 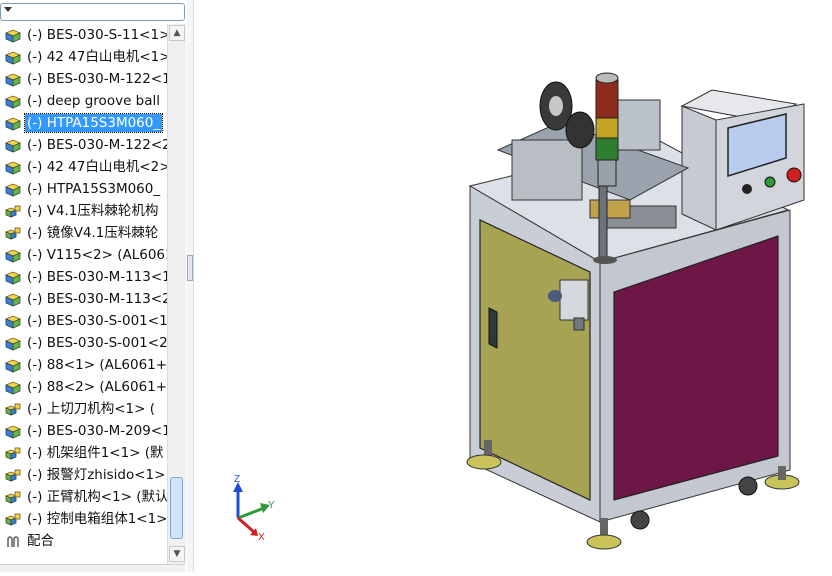 I want to click on collapse-panel-handle, so click(x=190, y=268).